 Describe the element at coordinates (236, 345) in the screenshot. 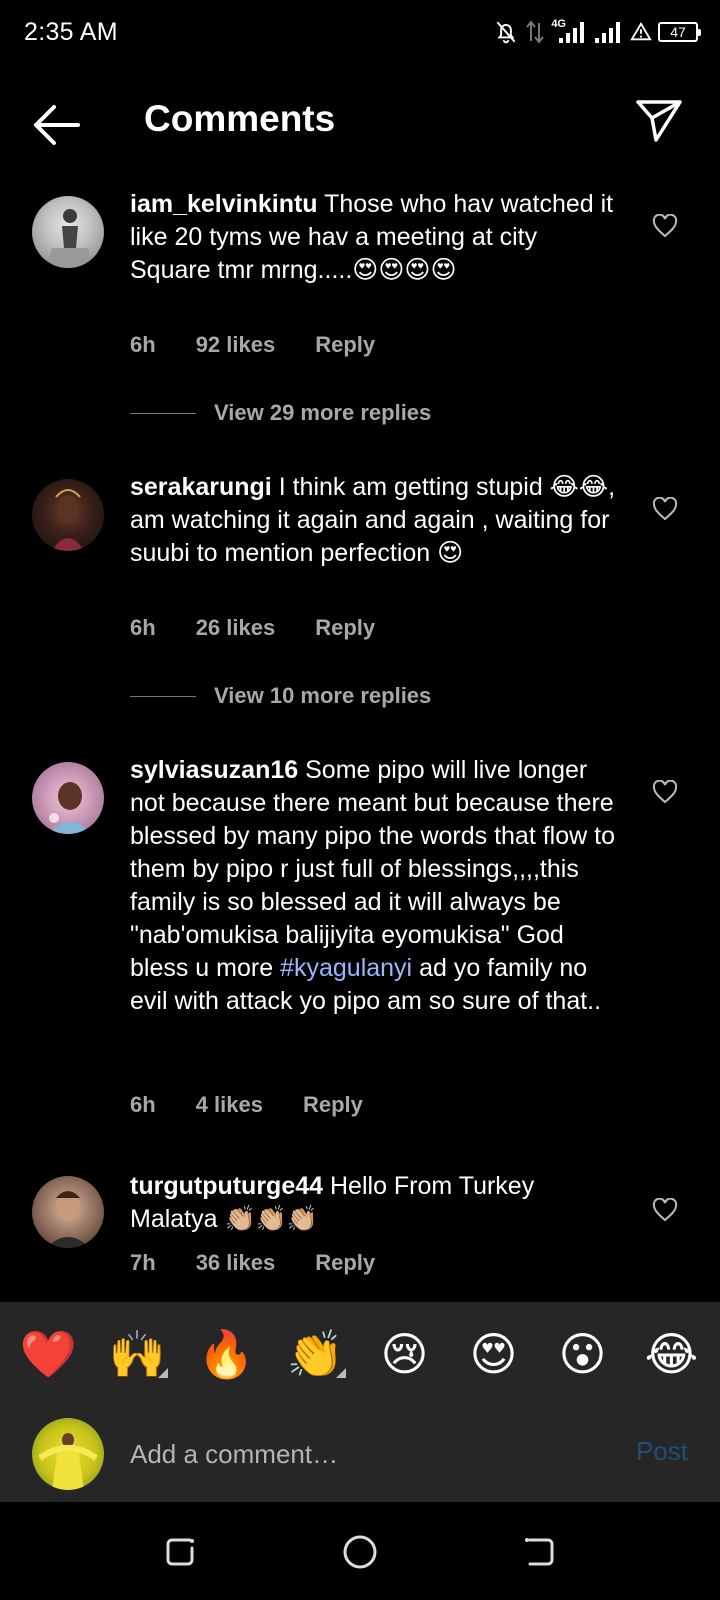

I see `comment-likes: 92 likes` at that location.